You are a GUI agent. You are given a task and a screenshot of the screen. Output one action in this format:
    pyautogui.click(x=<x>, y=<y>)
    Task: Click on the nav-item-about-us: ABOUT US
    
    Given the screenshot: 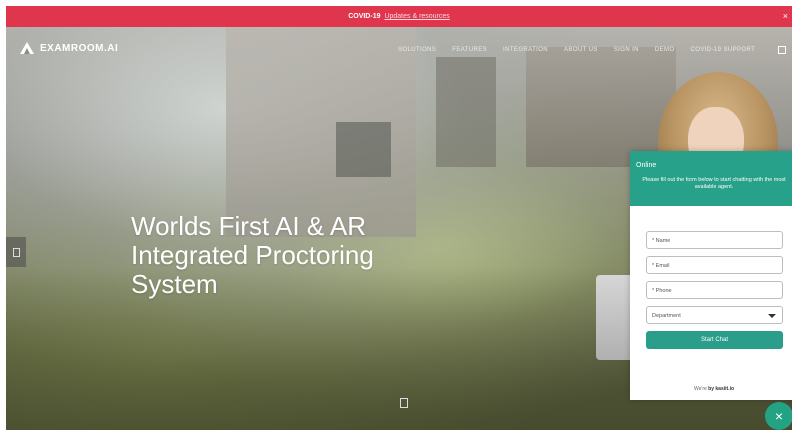 What is the action you would take?
    pyautogui.click(x=581, y=50)
    